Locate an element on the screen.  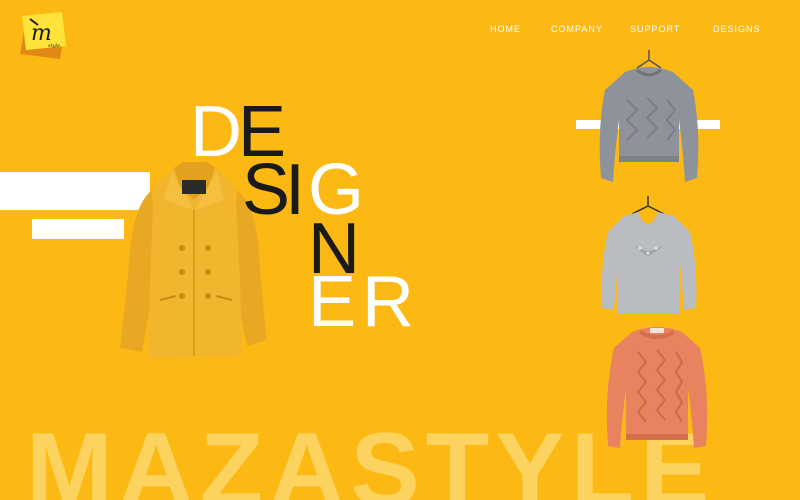
sweater-light-grey-image is located at coordinates (649, 255).